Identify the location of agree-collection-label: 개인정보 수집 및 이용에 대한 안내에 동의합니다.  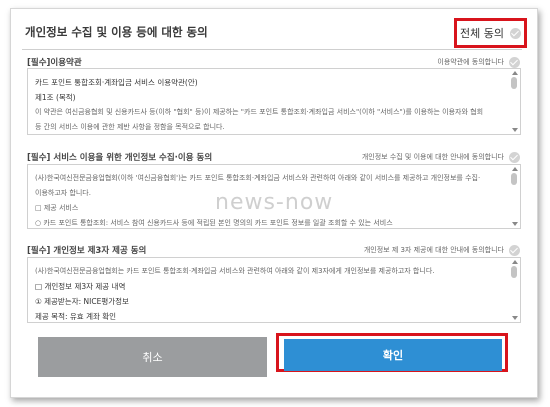
(432, 157).